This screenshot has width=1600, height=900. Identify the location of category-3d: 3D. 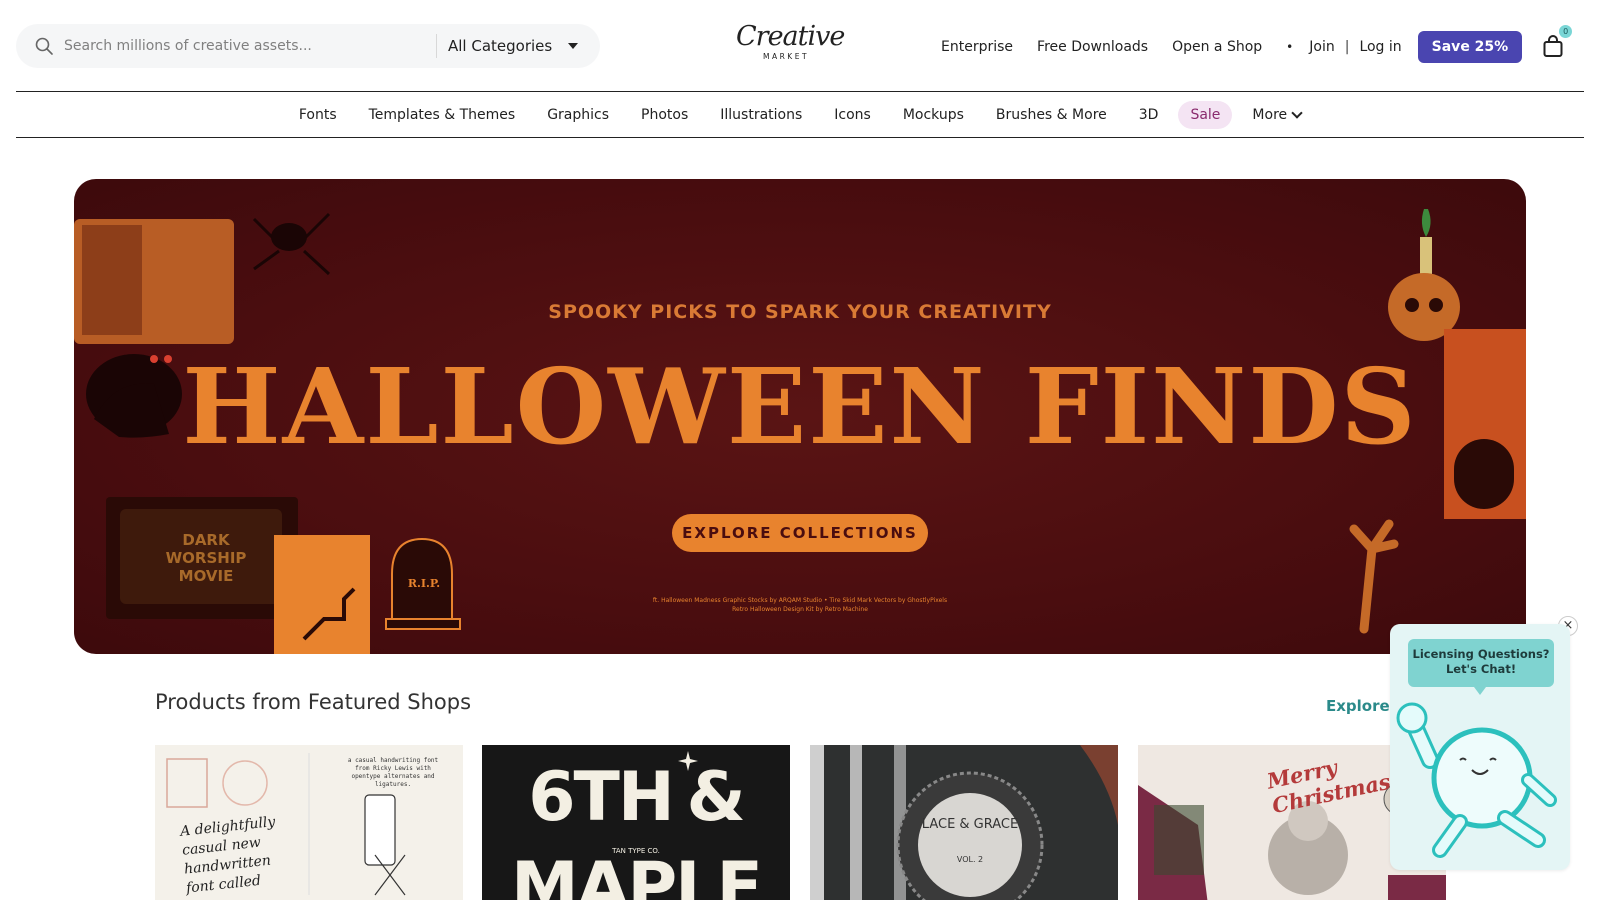
(1149, 115).